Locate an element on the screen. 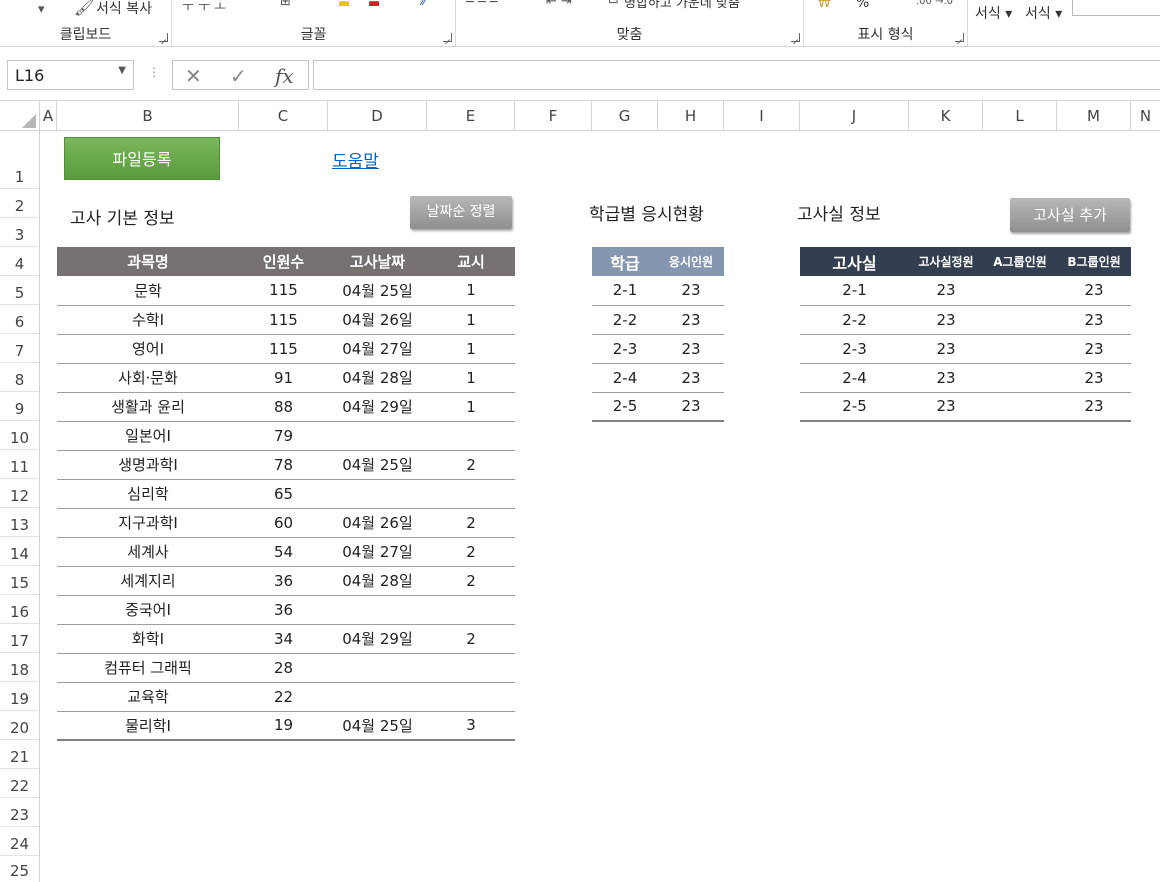 The image size is (1160, 882). clipboard-launcher-icon is located at coordinates (163, 37).